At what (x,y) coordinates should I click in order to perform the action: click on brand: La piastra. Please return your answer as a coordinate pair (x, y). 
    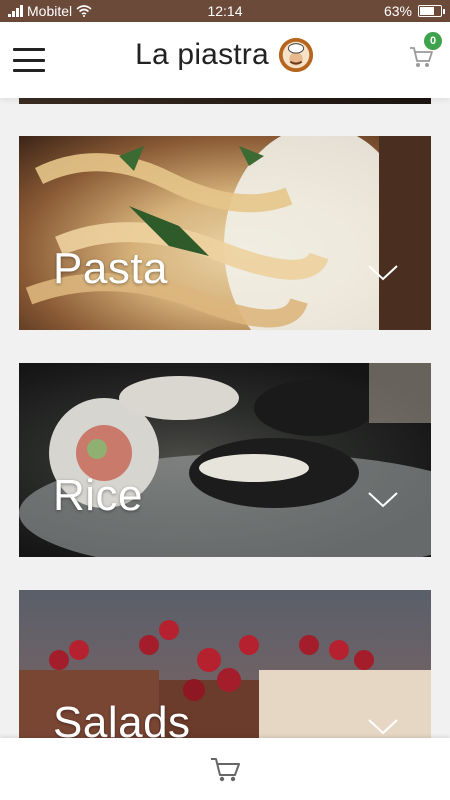
    Looking at the image, I should click on (225, 55).